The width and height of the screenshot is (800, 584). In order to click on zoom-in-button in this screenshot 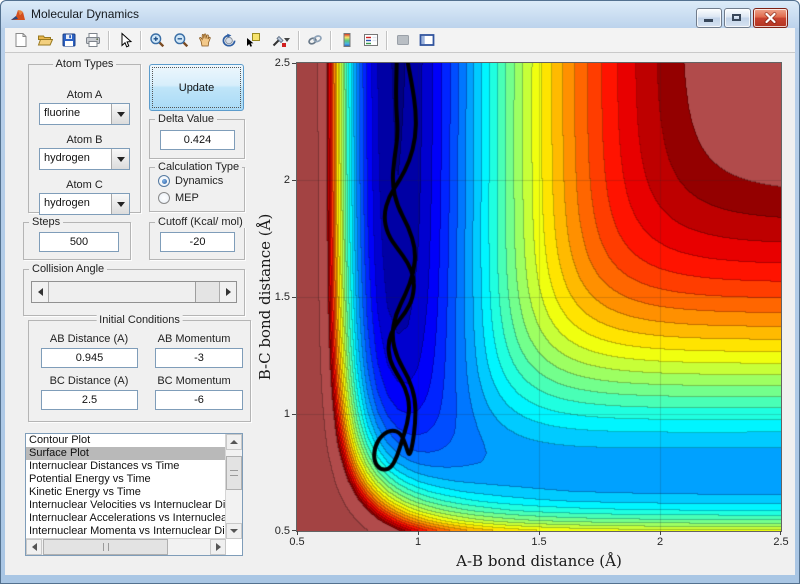, I will do `click(157, 40)`.